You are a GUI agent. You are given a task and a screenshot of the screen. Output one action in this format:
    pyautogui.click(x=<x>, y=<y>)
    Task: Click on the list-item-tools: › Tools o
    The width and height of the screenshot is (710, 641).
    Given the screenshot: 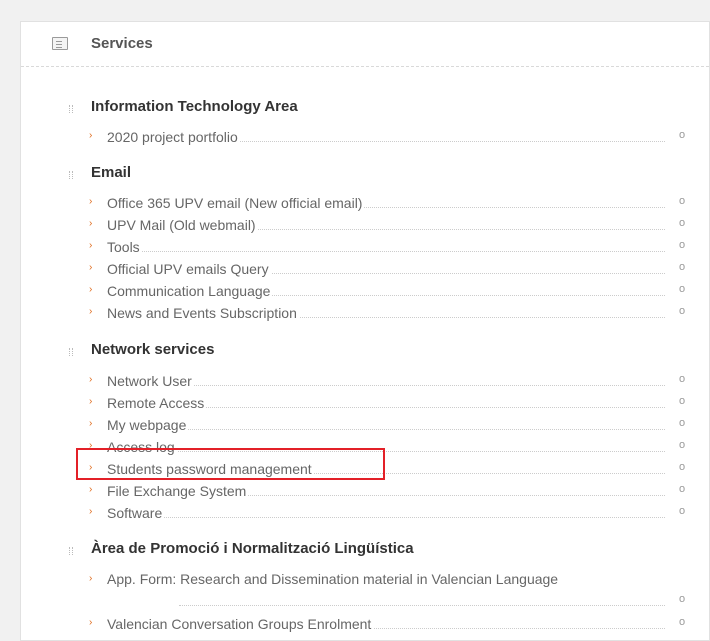 What is the action you would take?
    pyautogui.click(x=388, y=248)
    